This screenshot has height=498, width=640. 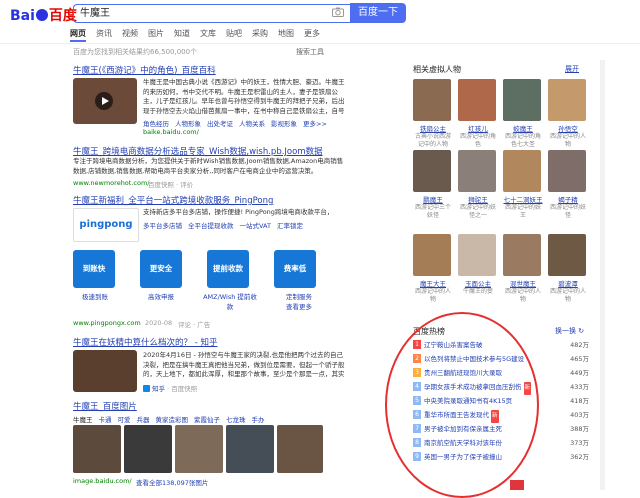 What do you see at coordinates (107, 323) in the screenshot?
I see `result-url: www.pingpongx.com` at bounding box center [107, 323].